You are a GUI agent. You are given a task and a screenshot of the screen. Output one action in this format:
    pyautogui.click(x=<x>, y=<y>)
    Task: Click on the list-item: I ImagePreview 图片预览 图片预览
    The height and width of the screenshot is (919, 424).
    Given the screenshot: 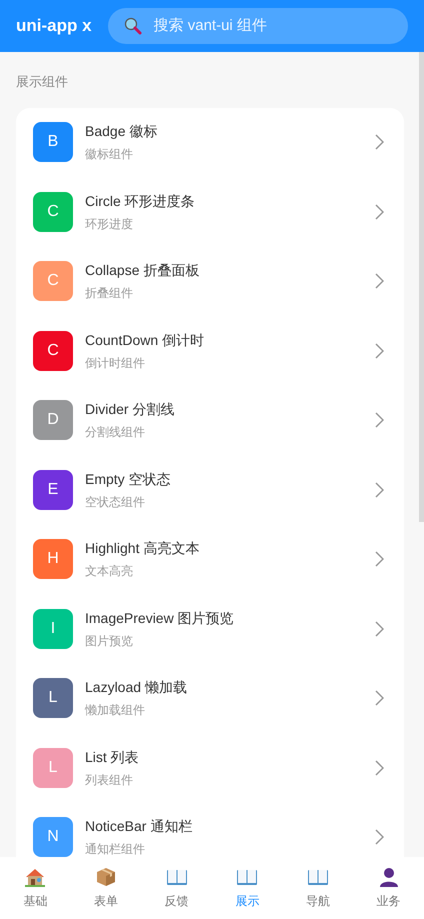 What is the action you would take?
    pyautogui.click(x=210, y=629)
    